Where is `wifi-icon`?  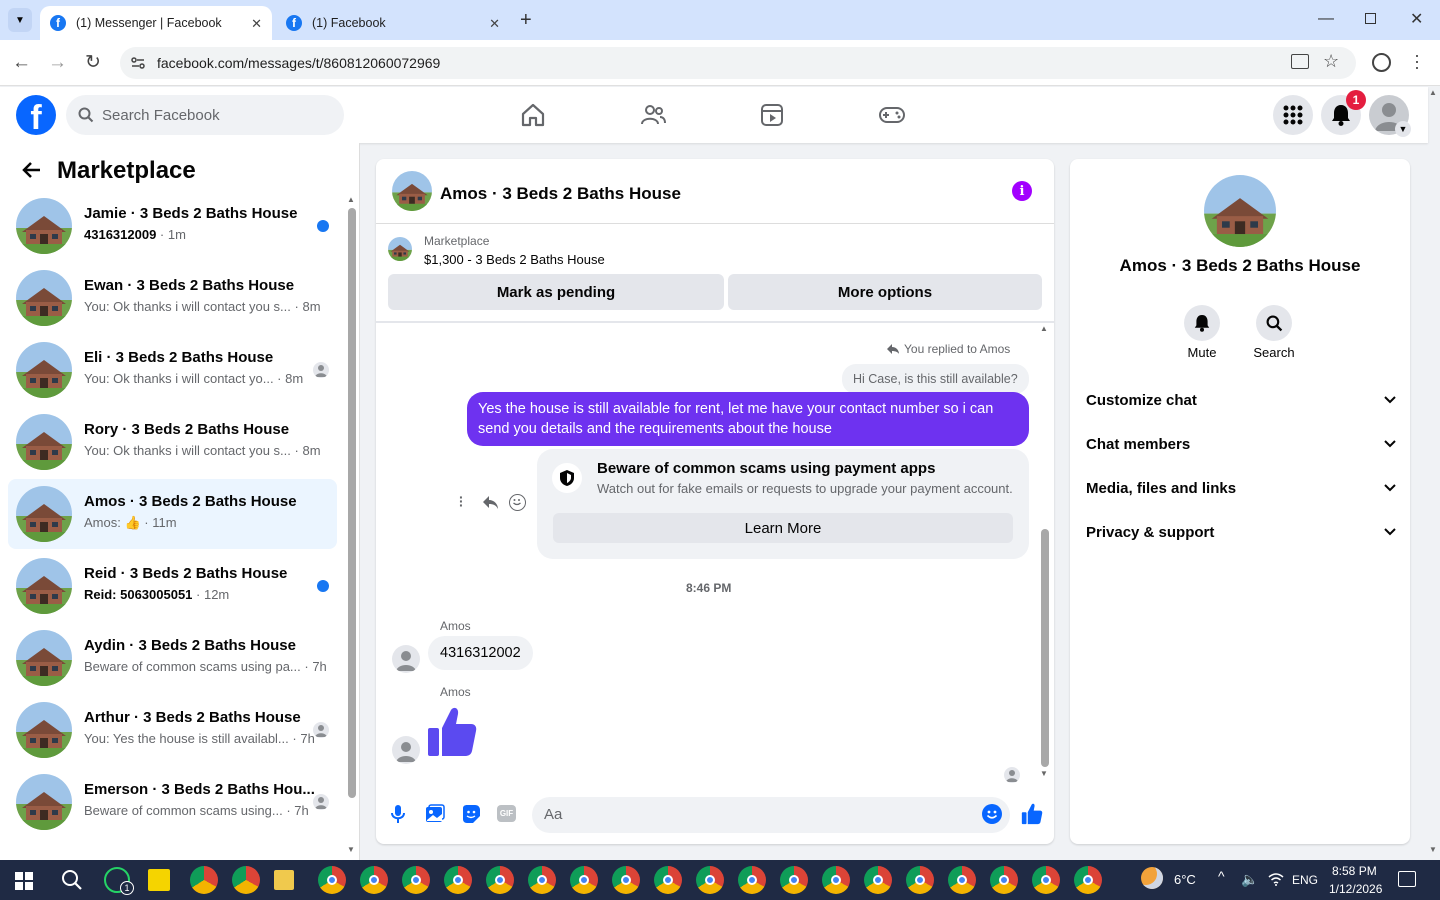
wifi-icon is located at coordinates (1276, 879).